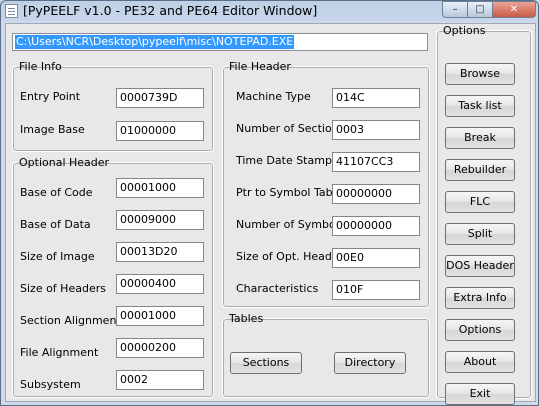  What do you see at coordinates (246, 318) in the screenshot?
I see `tables-legend: Tables` at bounding box center [246, 318].